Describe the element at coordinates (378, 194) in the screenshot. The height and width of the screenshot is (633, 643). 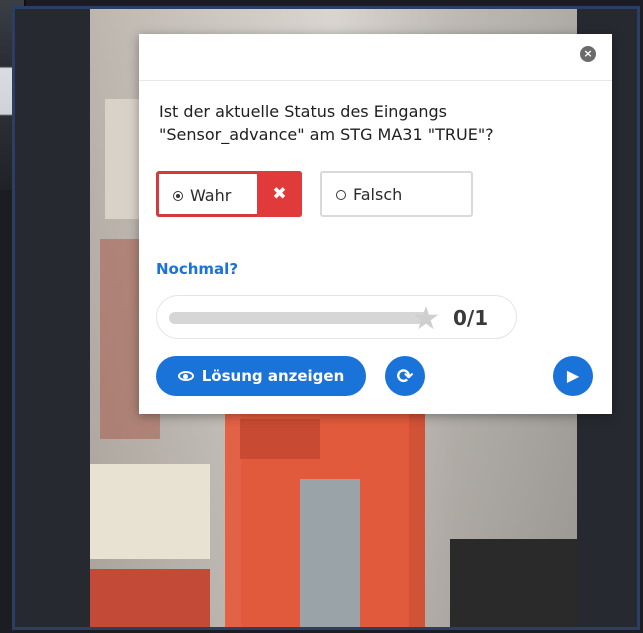
I see `answer-label: Falsch` at that location.